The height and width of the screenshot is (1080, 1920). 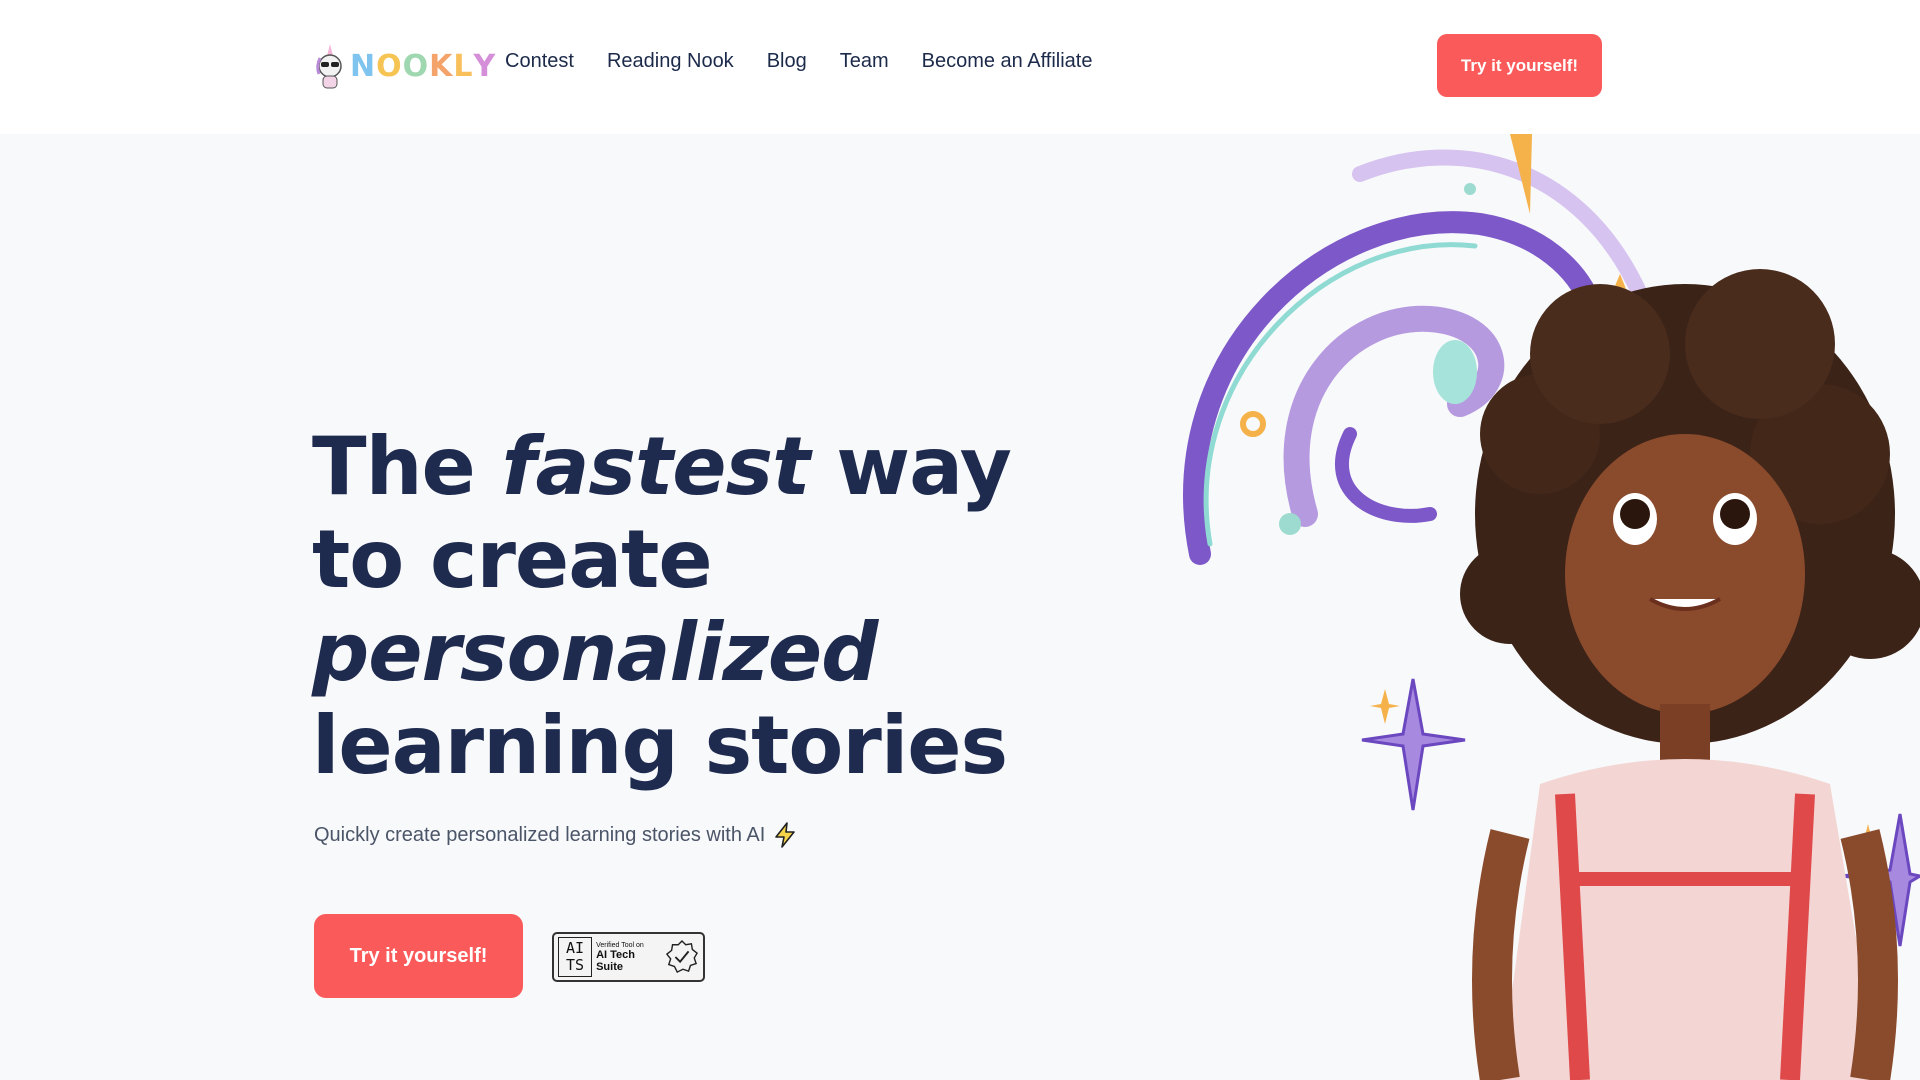 What do you see at coordinates (1519, 65) in the screenshot?
I see `header-try-it-button: Try it yourself!` at bounding box center [1519, 65].